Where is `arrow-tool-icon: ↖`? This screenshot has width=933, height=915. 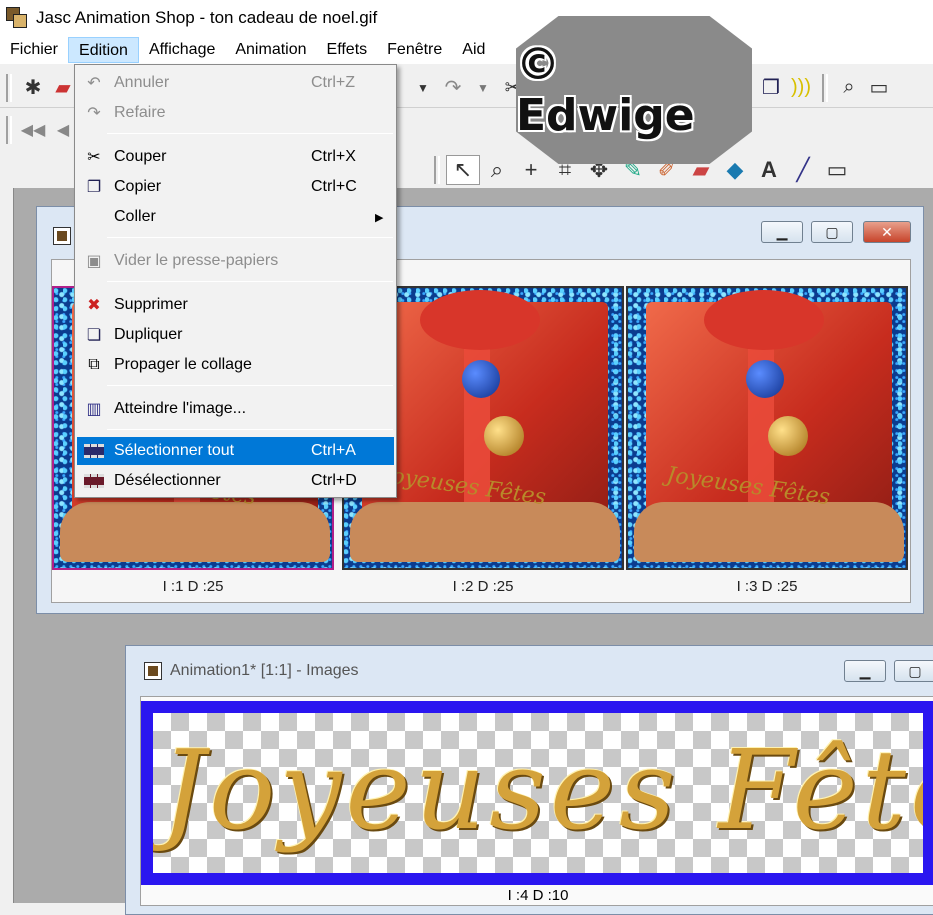
arrow-tool-icon: ↖ is located at coordinates (463, 170).